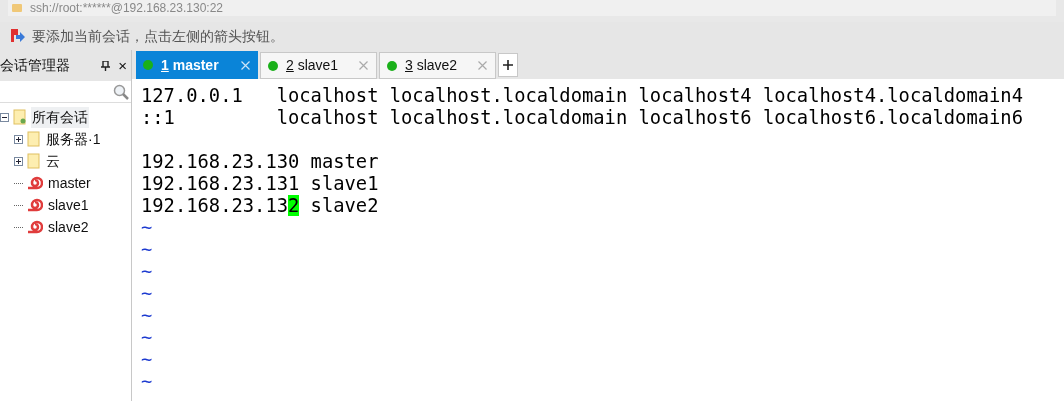 The width and height of the screenshot is (1064, 401). What do you see at coordinates (158, 36) in the screenshot?
I see `info-text: 要添加当前会话，点击左侧的箭头按钮。` at bounding box center [158, 36].